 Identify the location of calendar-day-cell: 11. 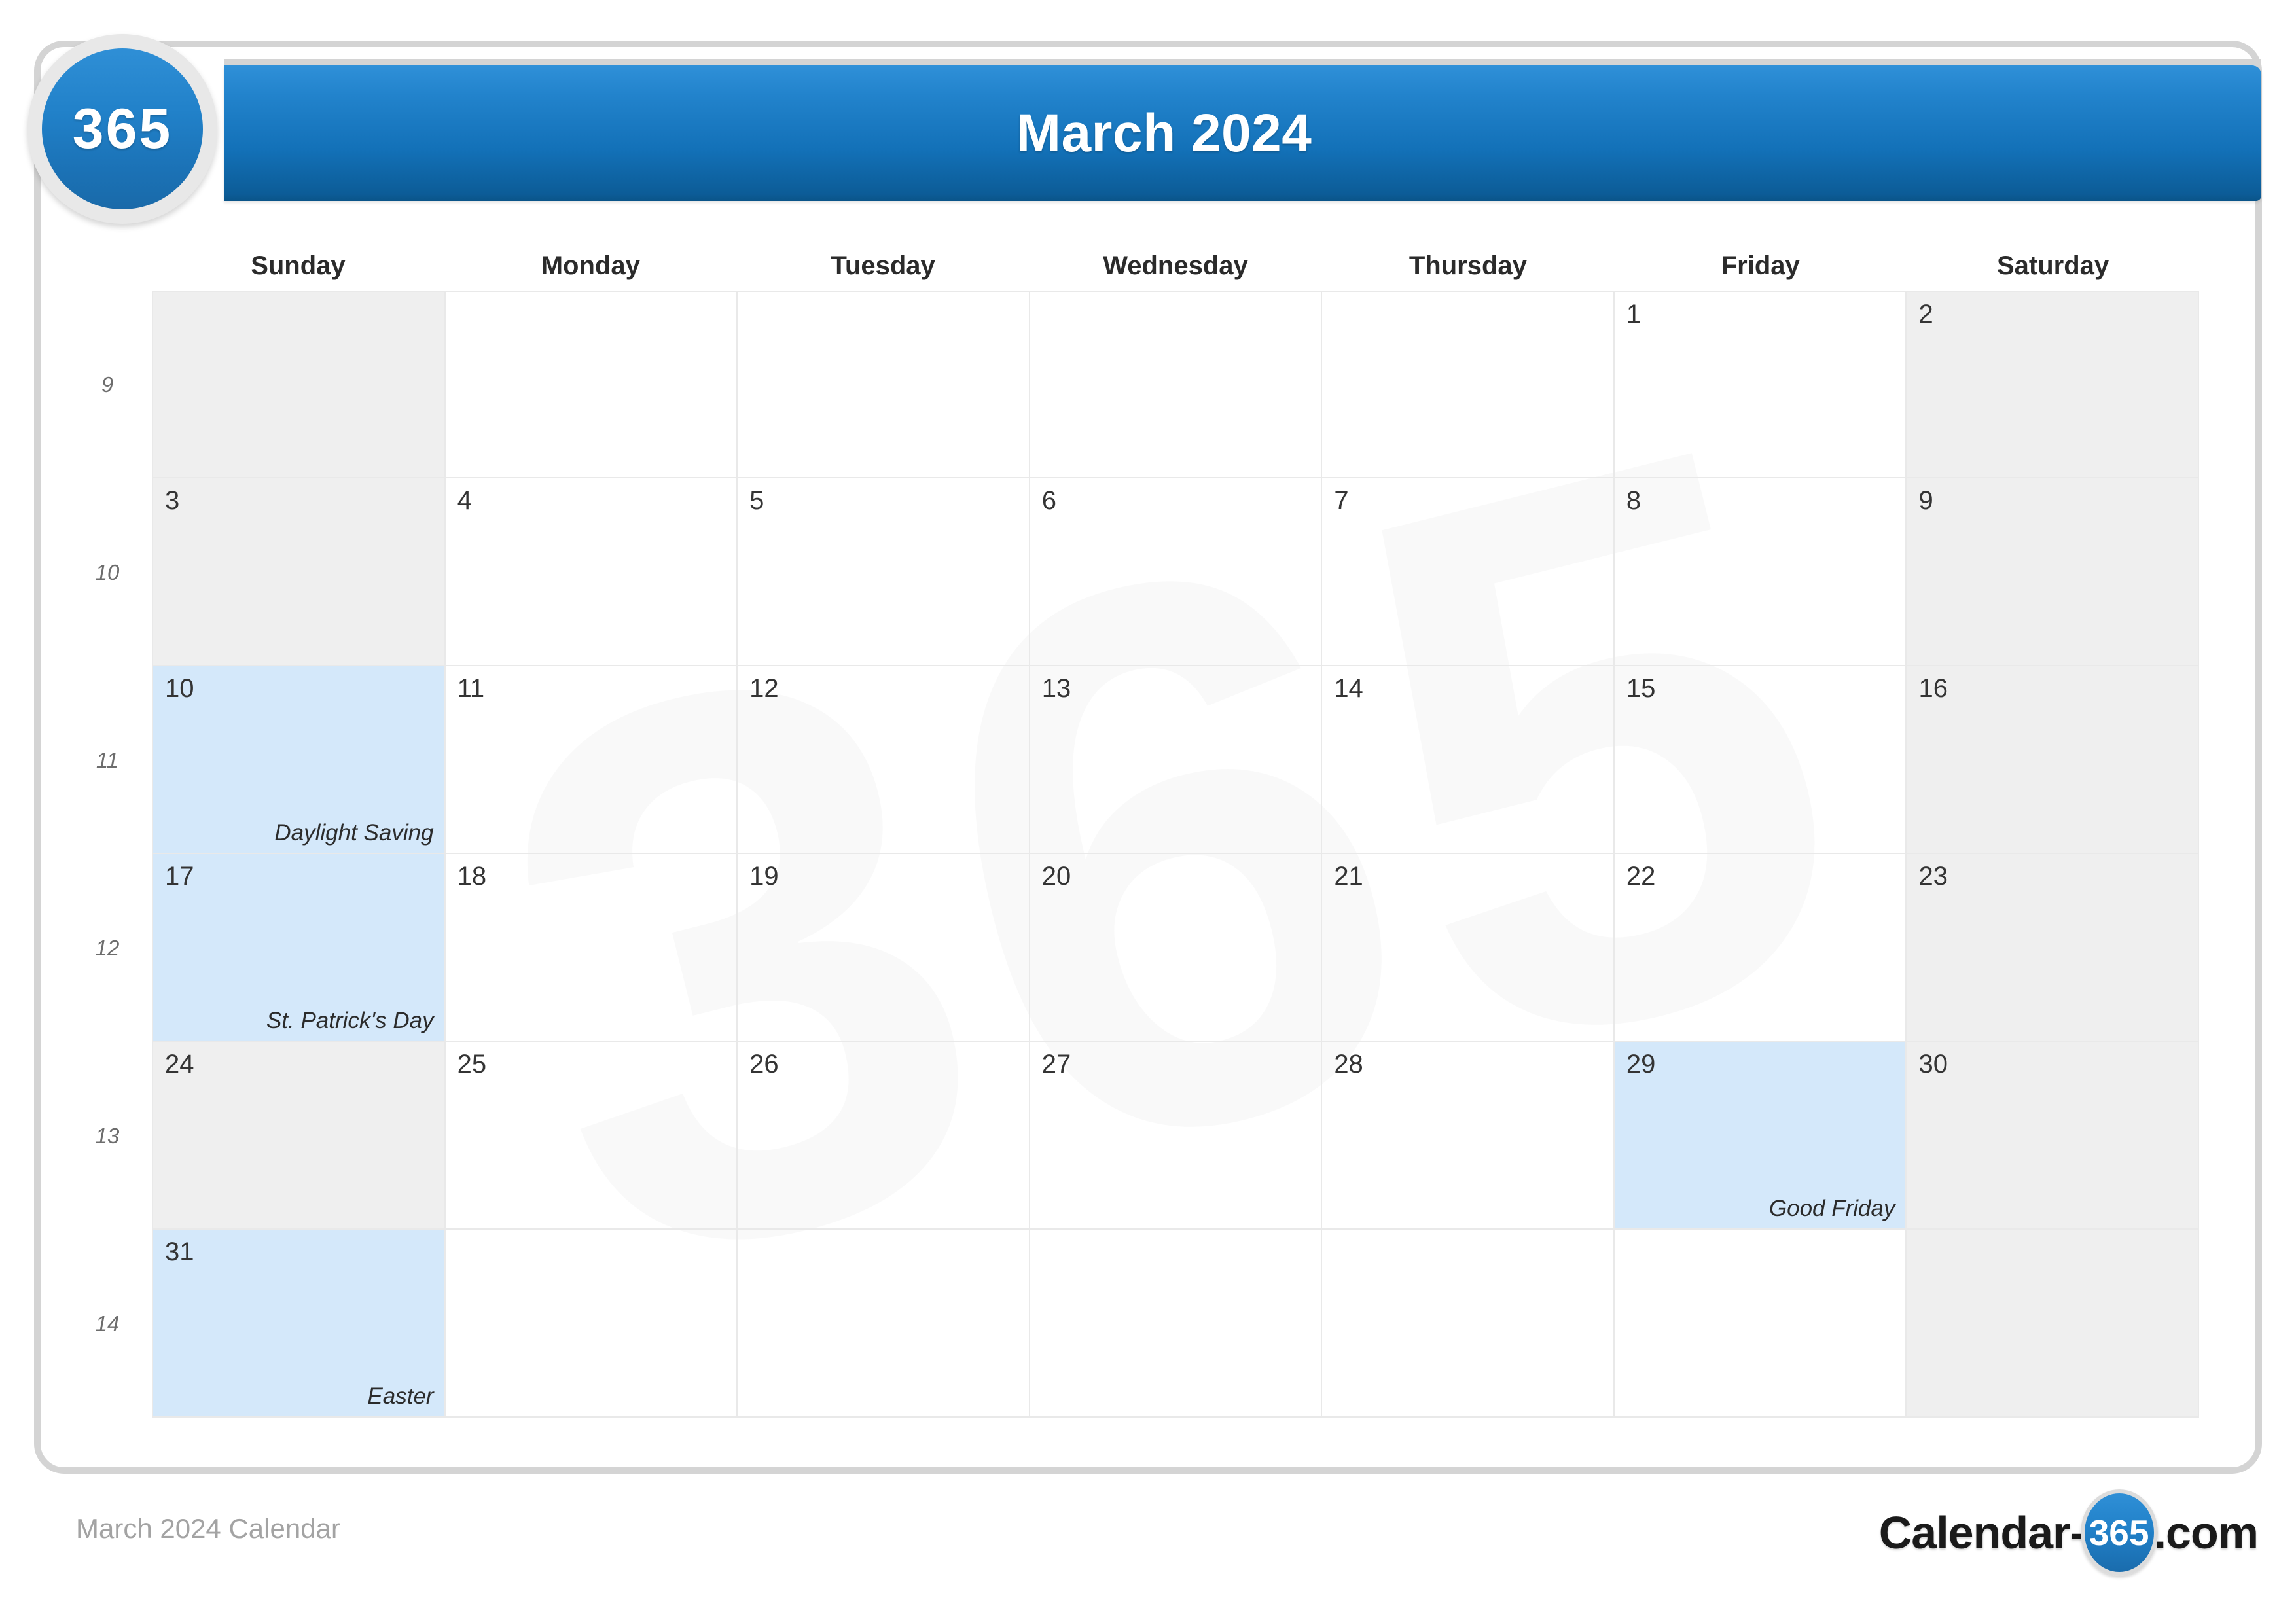
(591, 760).